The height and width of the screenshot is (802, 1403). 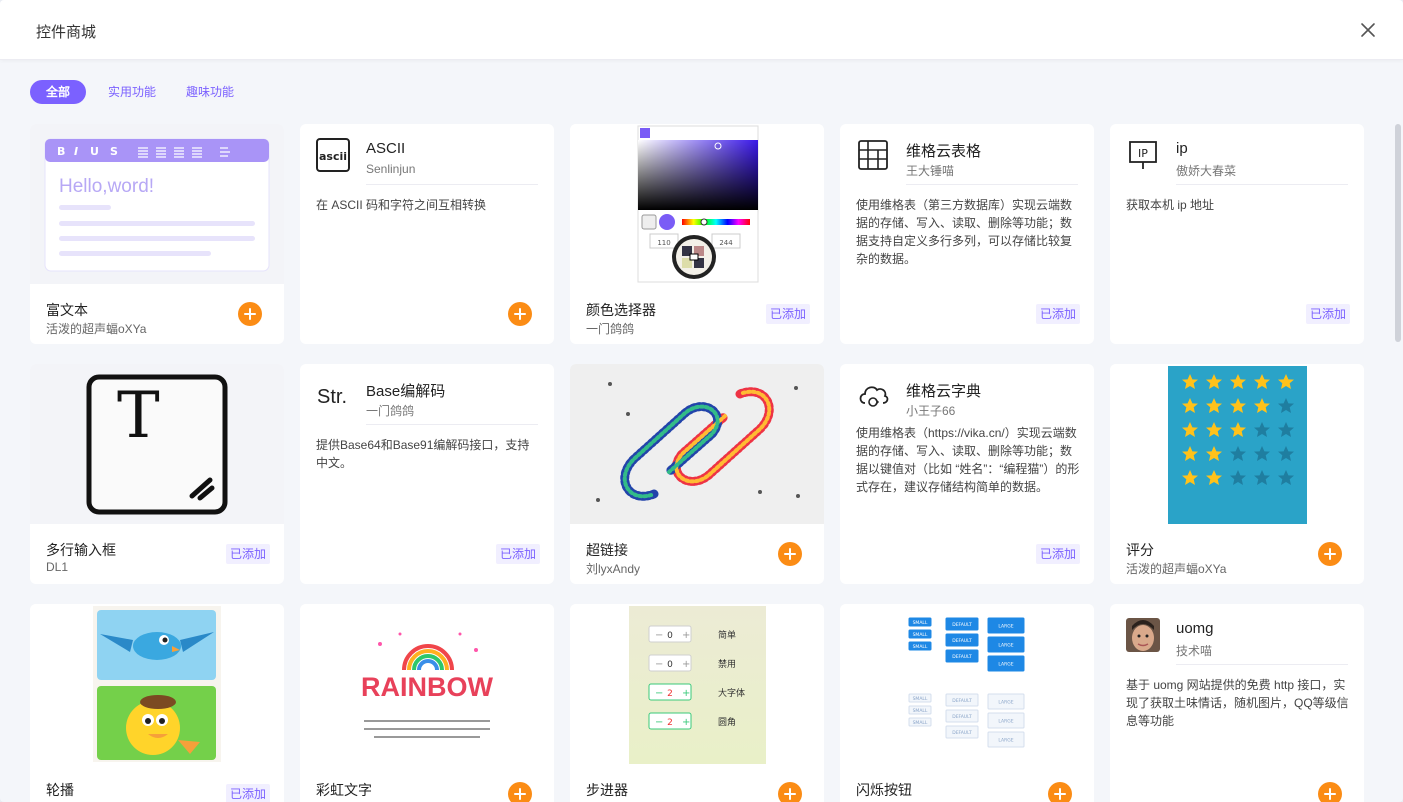 I want to click on widget-name: 颜色选择器, so click(x=621, y=310).